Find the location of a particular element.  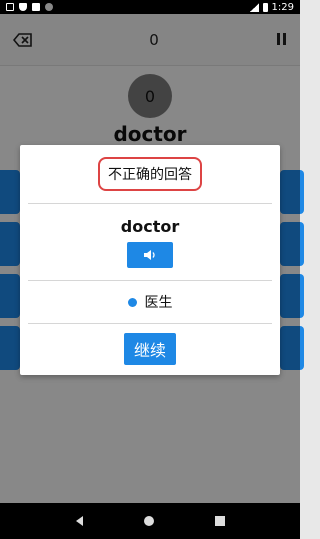

dialog-header: 不正确的回答 is located at coordinates (150, 174).